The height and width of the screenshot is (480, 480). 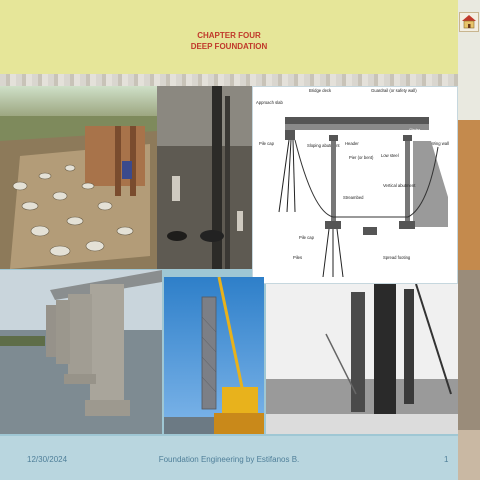 What do you see at coordinates (320, 90) in the screenshot?
I see `label-bridge-deck: Bridge deck` at bounding box center [320, 90].